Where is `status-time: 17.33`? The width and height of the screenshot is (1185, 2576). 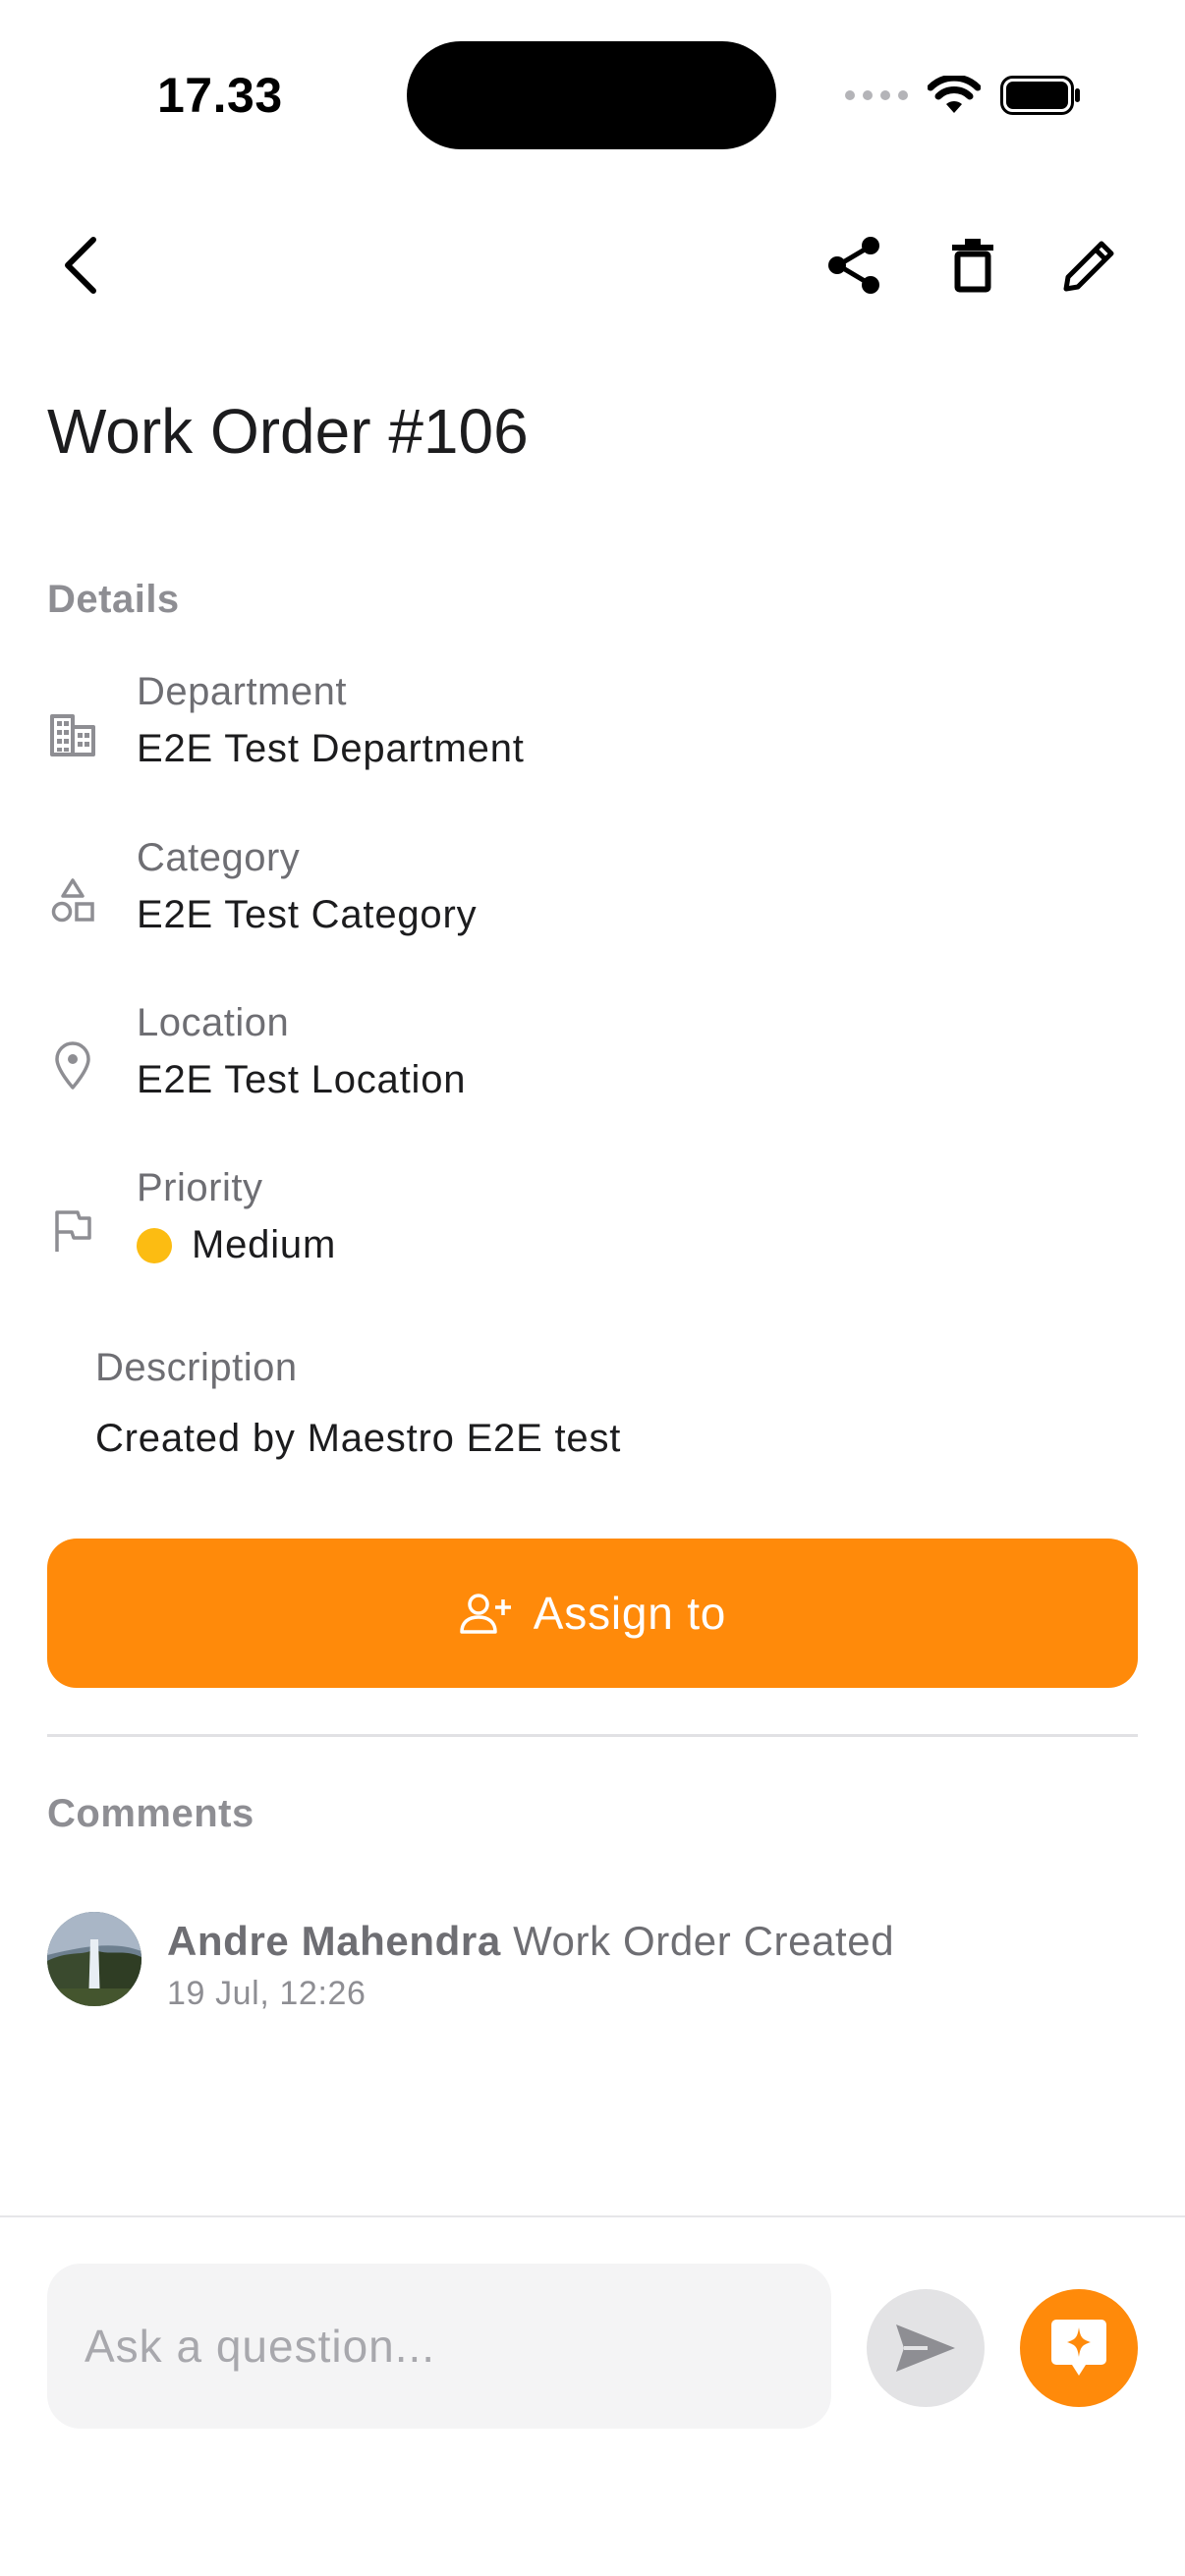
status-time: 17.33 is located at coordinates (220, 95).